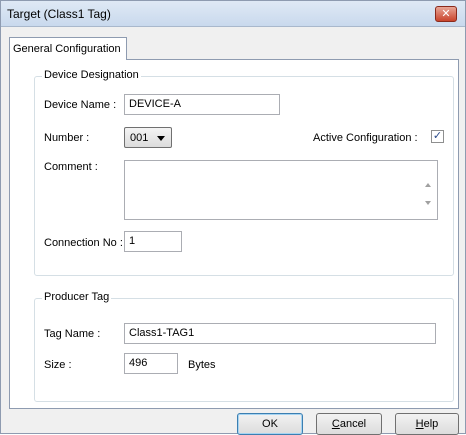  I want to click on connection-no-label: Connection No :, so click(83, 243).